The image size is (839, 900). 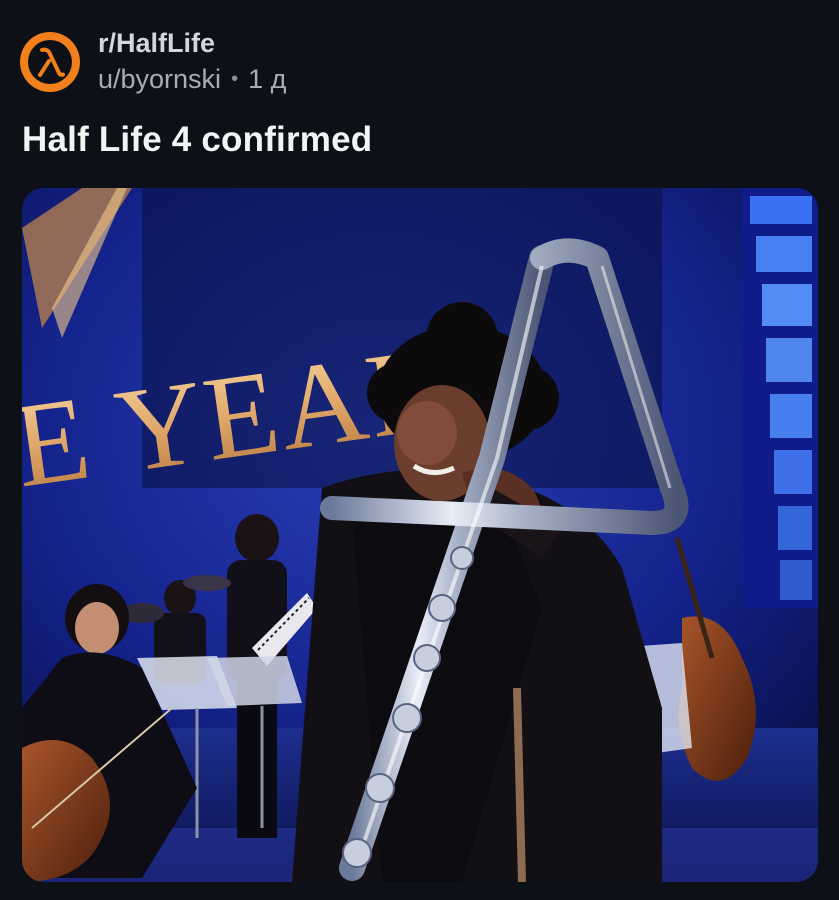 I want to click on post-header: r/HalfLife u/byornski • 1 д, so click(x=153, y=62).